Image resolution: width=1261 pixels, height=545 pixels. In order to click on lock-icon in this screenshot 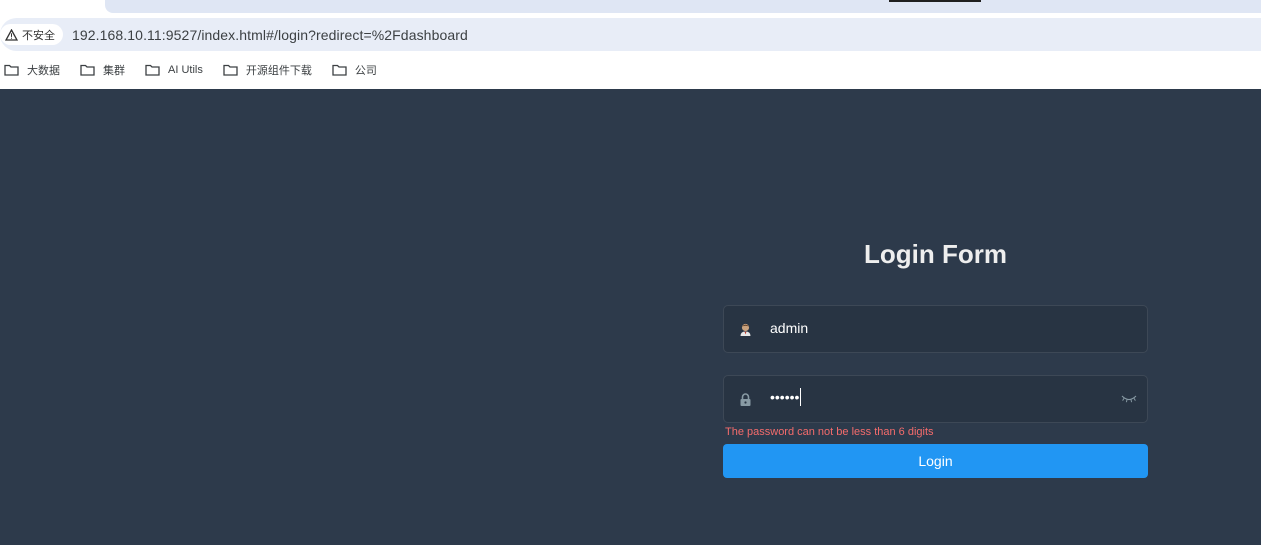, I will do `click(745, 399)`.